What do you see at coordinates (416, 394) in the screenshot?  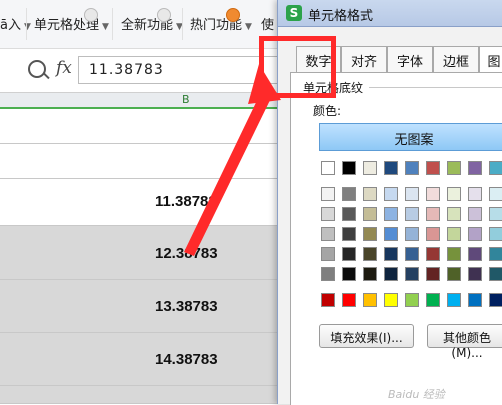 I see `baidu-watermark: Baidu 经验` at bounding box center [416, 394].